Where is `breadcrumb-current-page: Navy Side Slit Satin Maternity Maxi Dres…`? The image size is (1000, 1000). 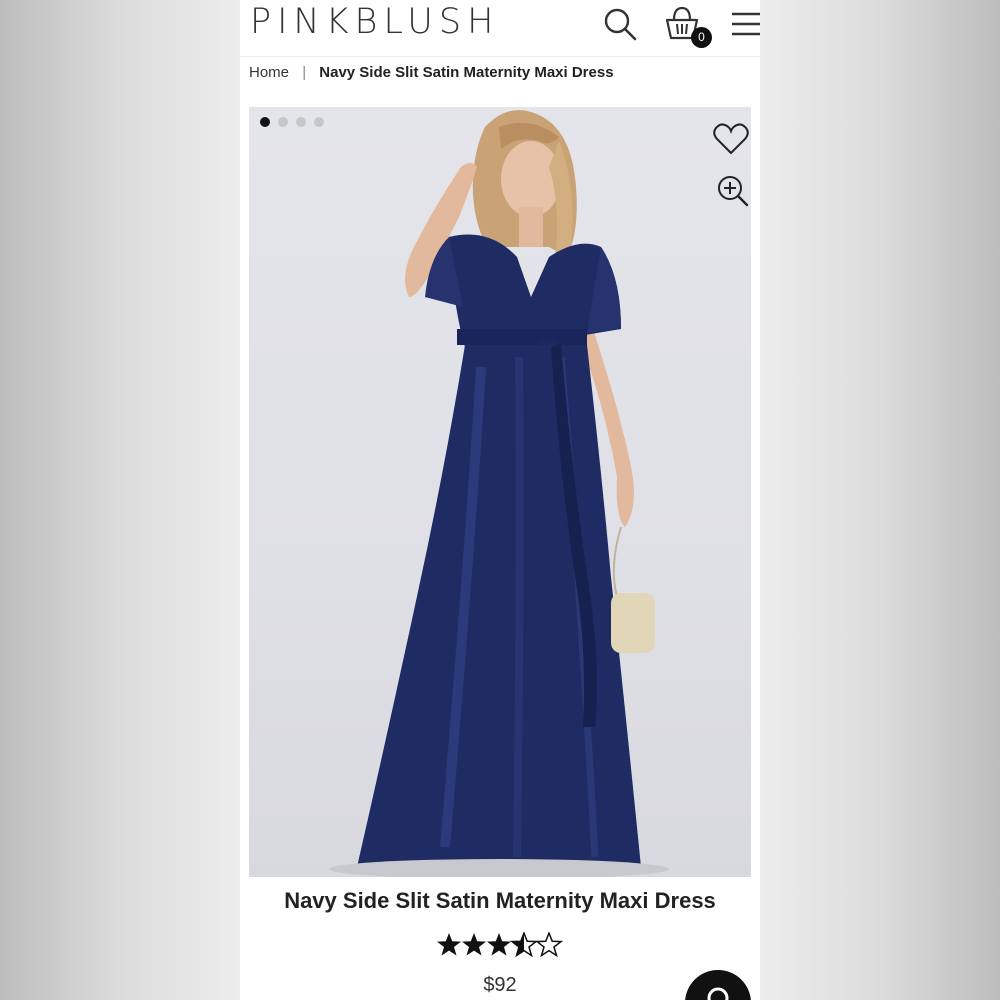 breadcrumb-current-page: Navy Side Slit Satin Maternity Maxi Dres… is located at coordinates (466, 72).